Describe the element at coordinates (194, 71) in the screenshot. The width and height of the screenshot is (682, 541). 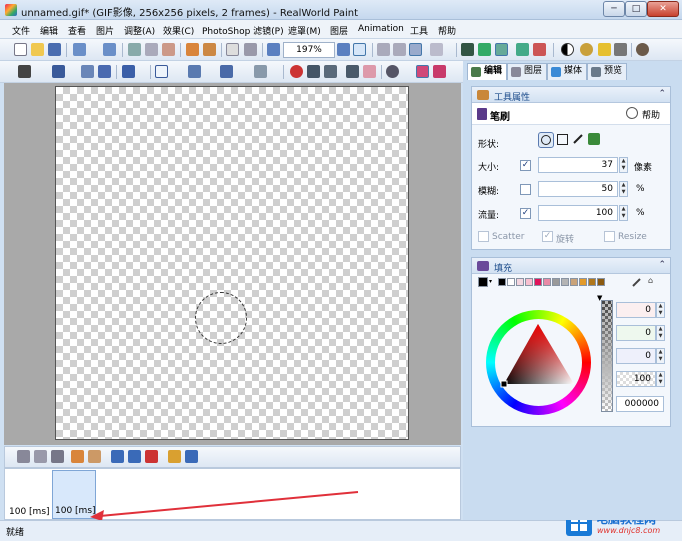
I see `line-tool-icon` at that location.